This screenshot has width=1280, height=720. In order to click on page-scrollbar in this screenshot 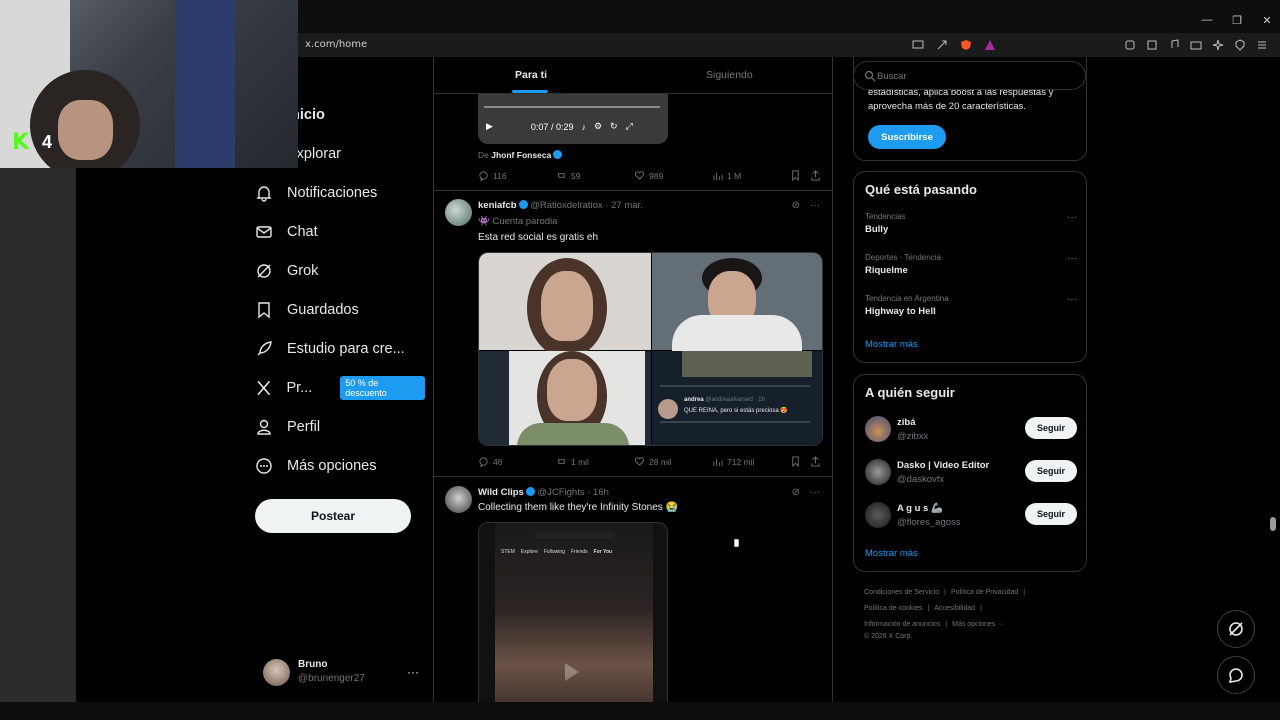, I will do `click(1273, 379)`.